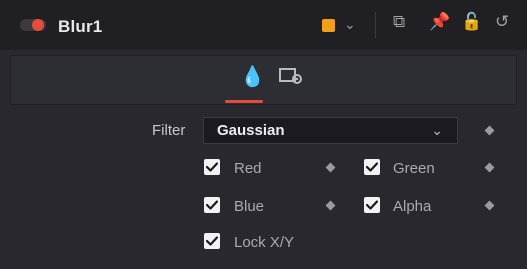 This screenshot has width=527, height=269. What do you see at coordinates (414, 168) in the screenshot?
I see `checkbox-label-green: Green` at bounding box center [414, 168].